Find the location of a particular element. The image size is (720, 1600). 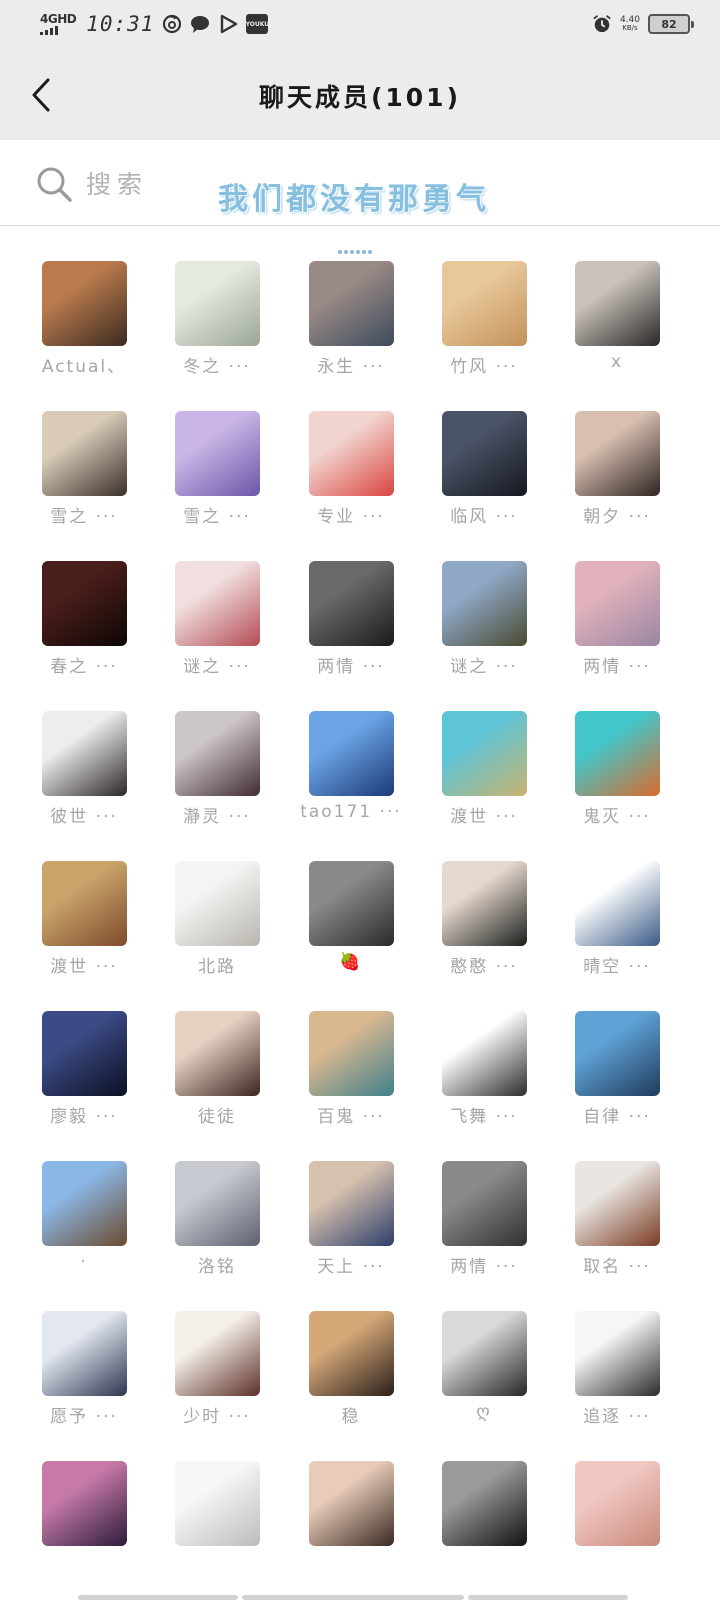

member-item: 竹风 ··· is located at coordinates (484, 301).